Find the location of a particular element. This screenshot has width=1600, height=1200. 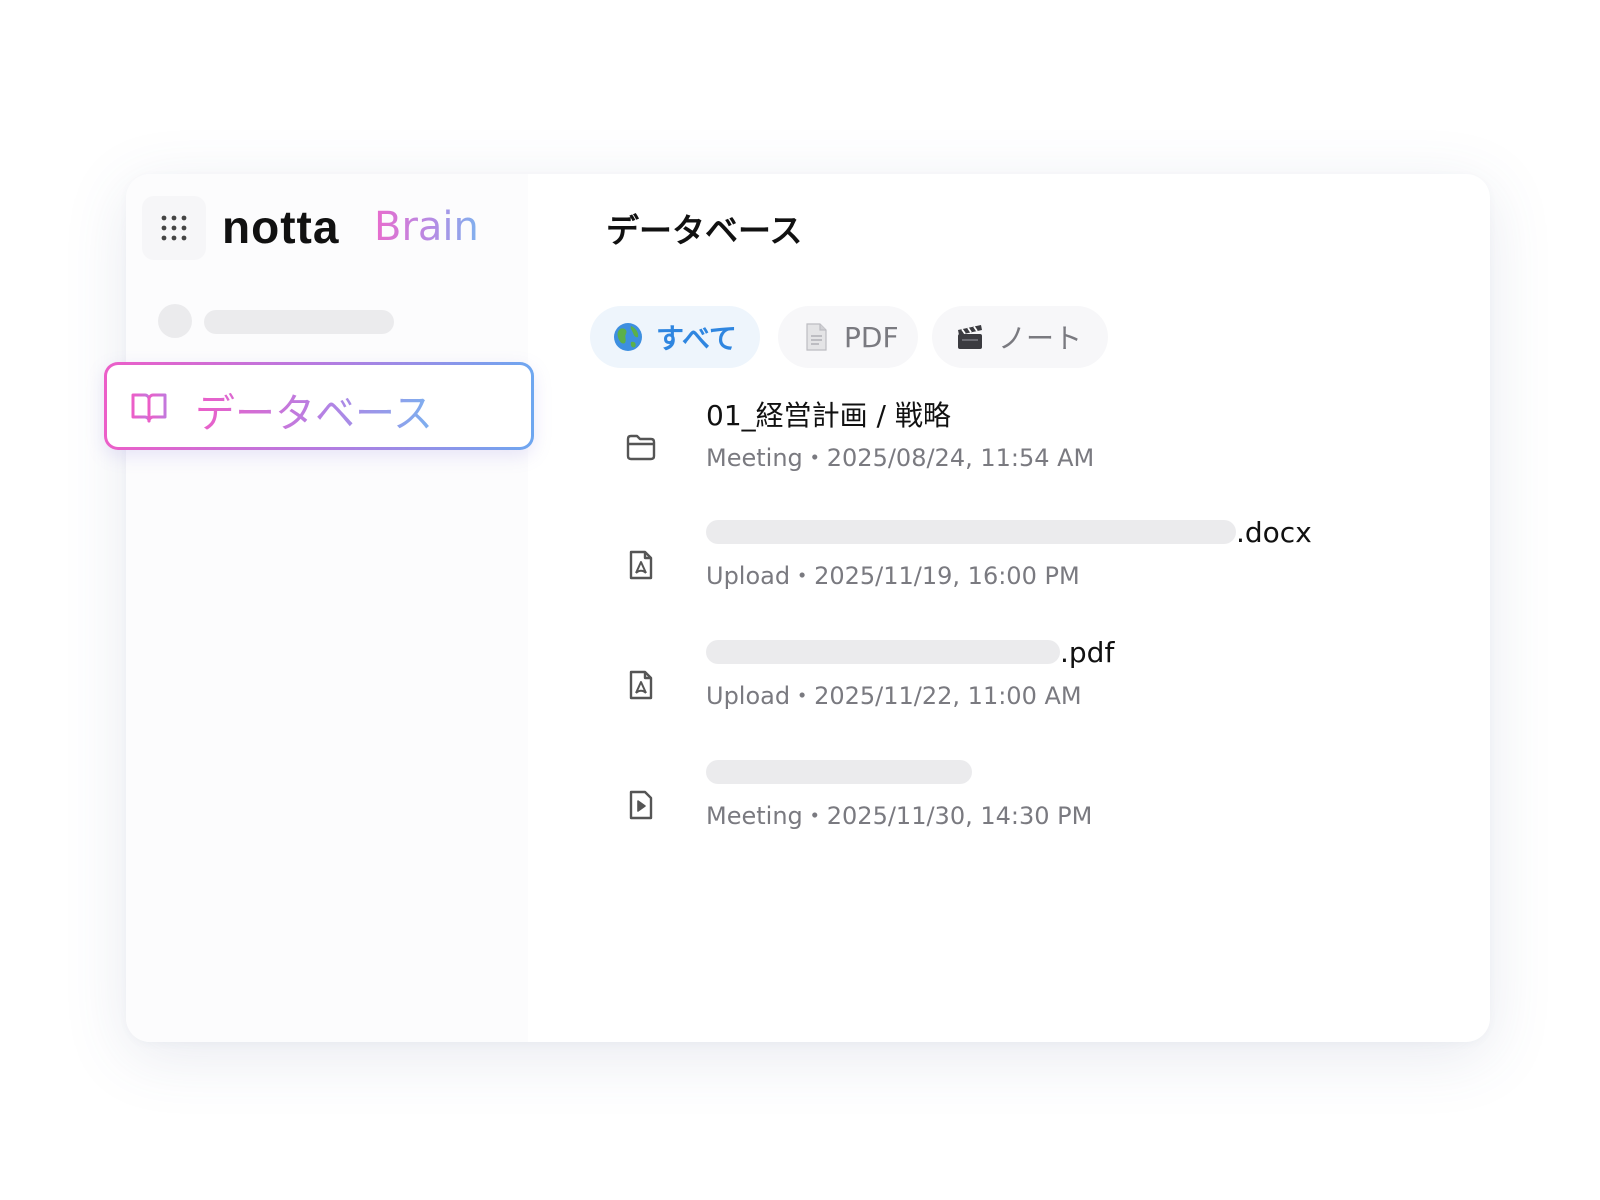

globe-icon is located at coordinates (628, 337).